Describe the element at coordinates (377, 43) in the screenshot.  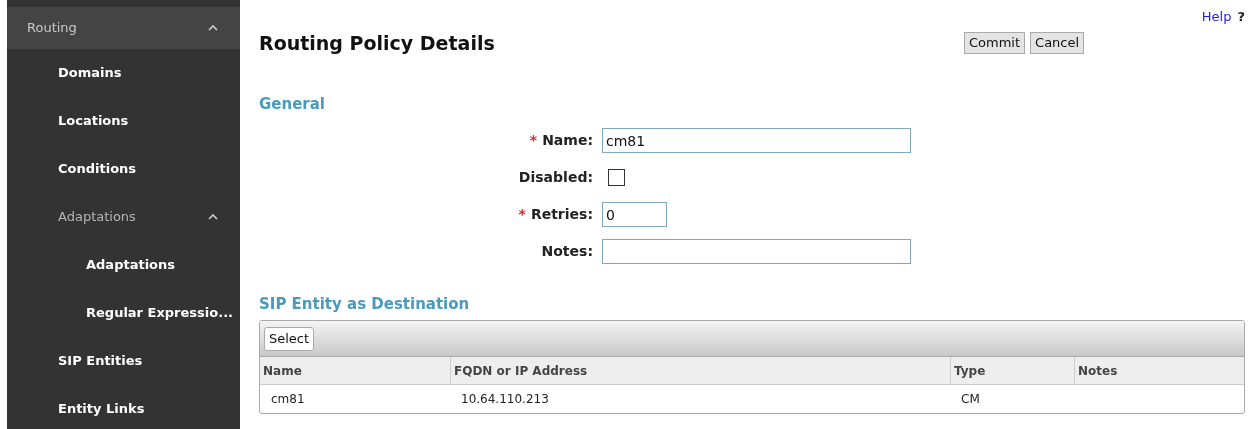
I see `page-title: Routing Policy Details` at that location.